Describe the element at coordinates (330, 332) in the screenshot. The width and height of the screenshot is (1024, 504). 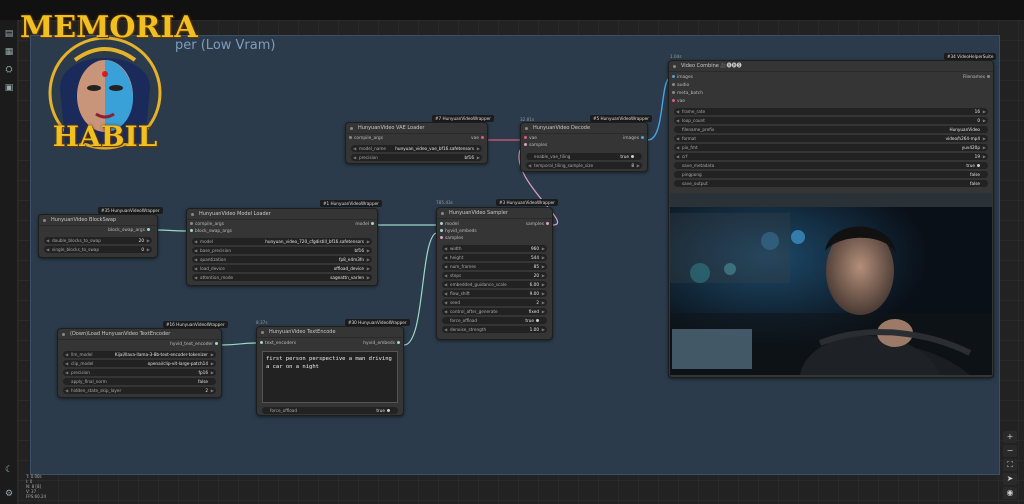
I see `node-title: HunyuanVideo TextEncode` at that location.